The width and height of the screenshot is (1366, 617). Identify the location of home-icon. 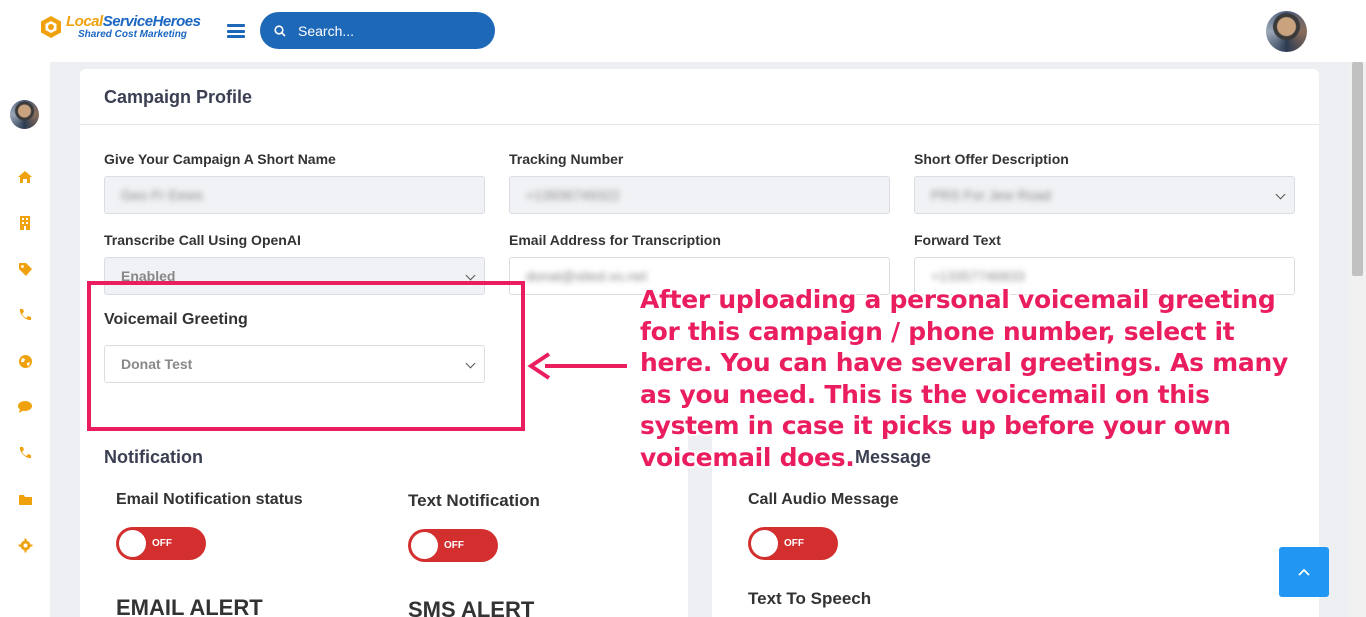
(25, 177).